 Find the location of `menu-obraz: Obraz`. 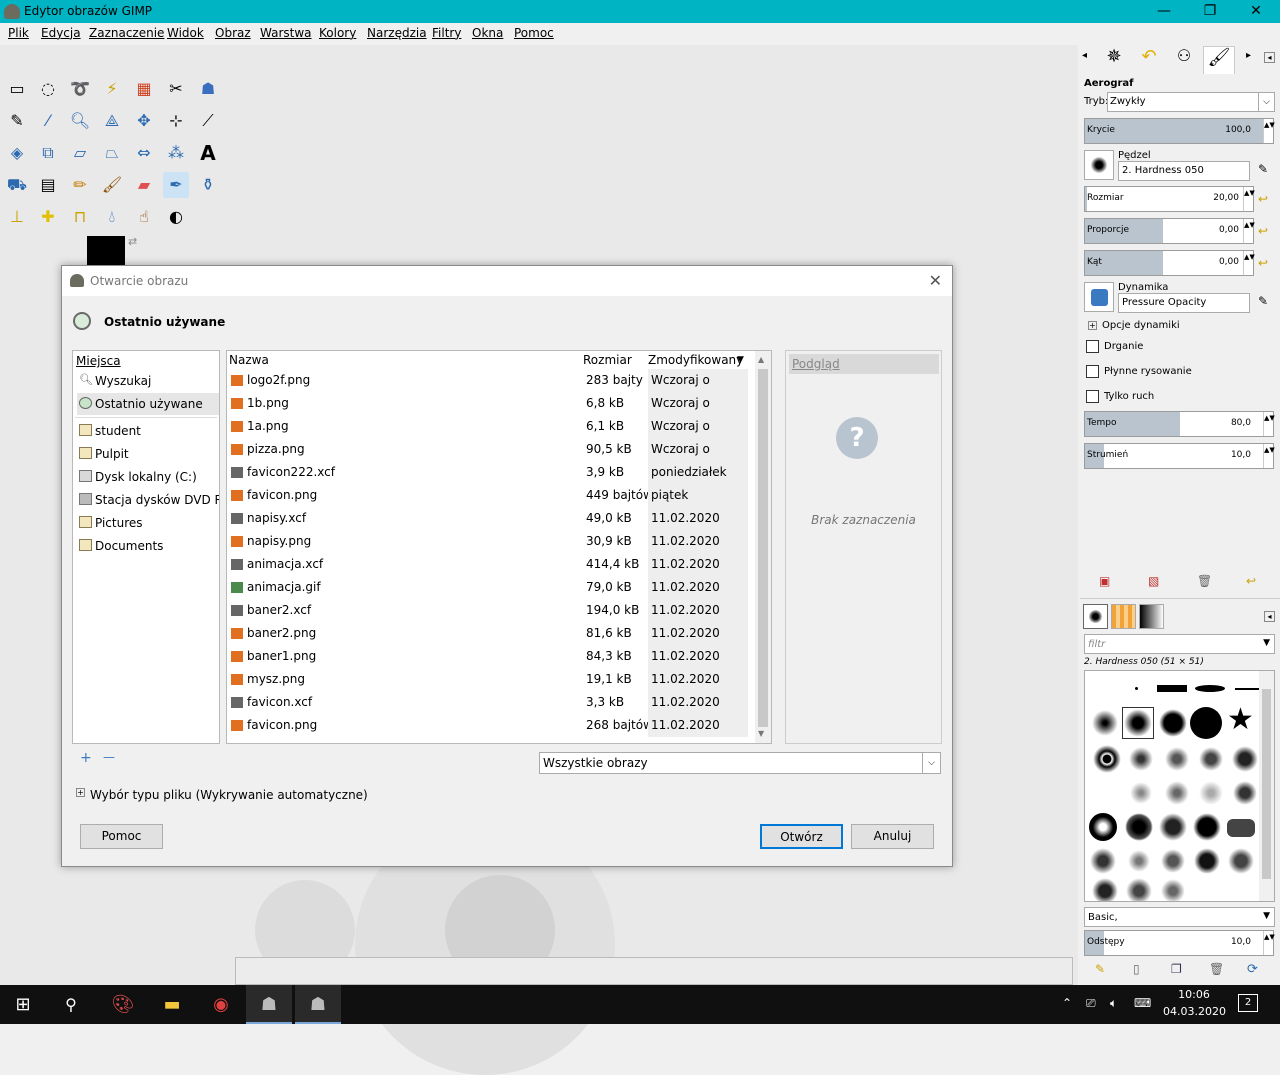

menu-obraz: Obraz is located at coordinates (233, 33).